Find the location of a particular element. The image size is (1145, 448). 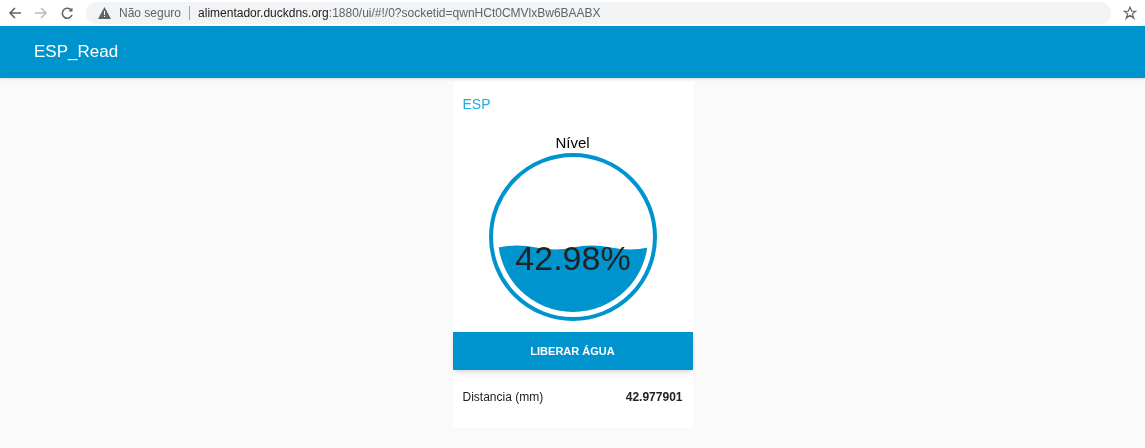

gauge-label: Nível is located at coordinates (572, 142).